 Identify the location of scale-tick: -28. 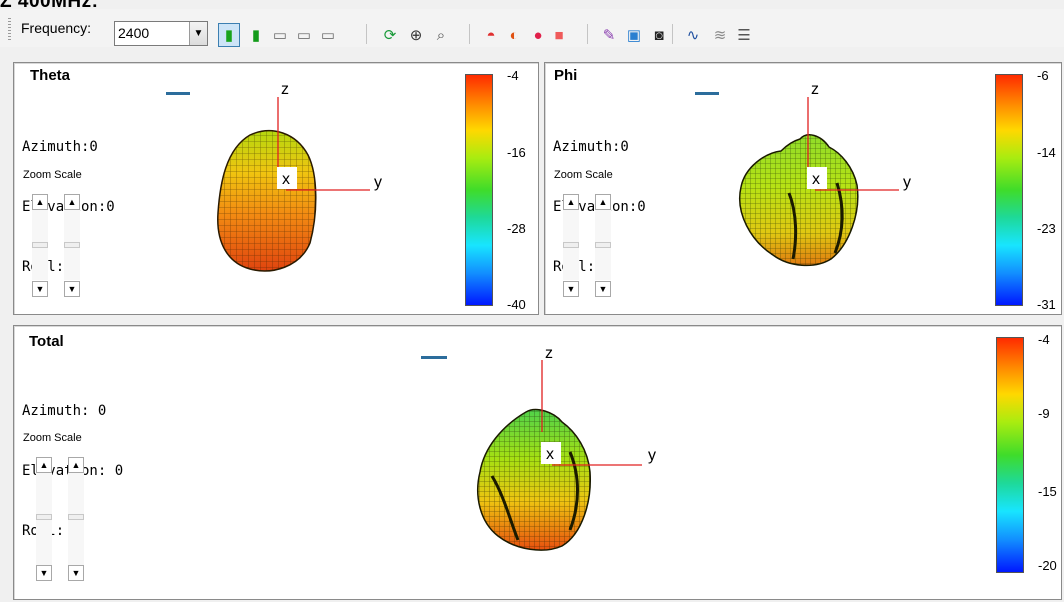
(516, 228).